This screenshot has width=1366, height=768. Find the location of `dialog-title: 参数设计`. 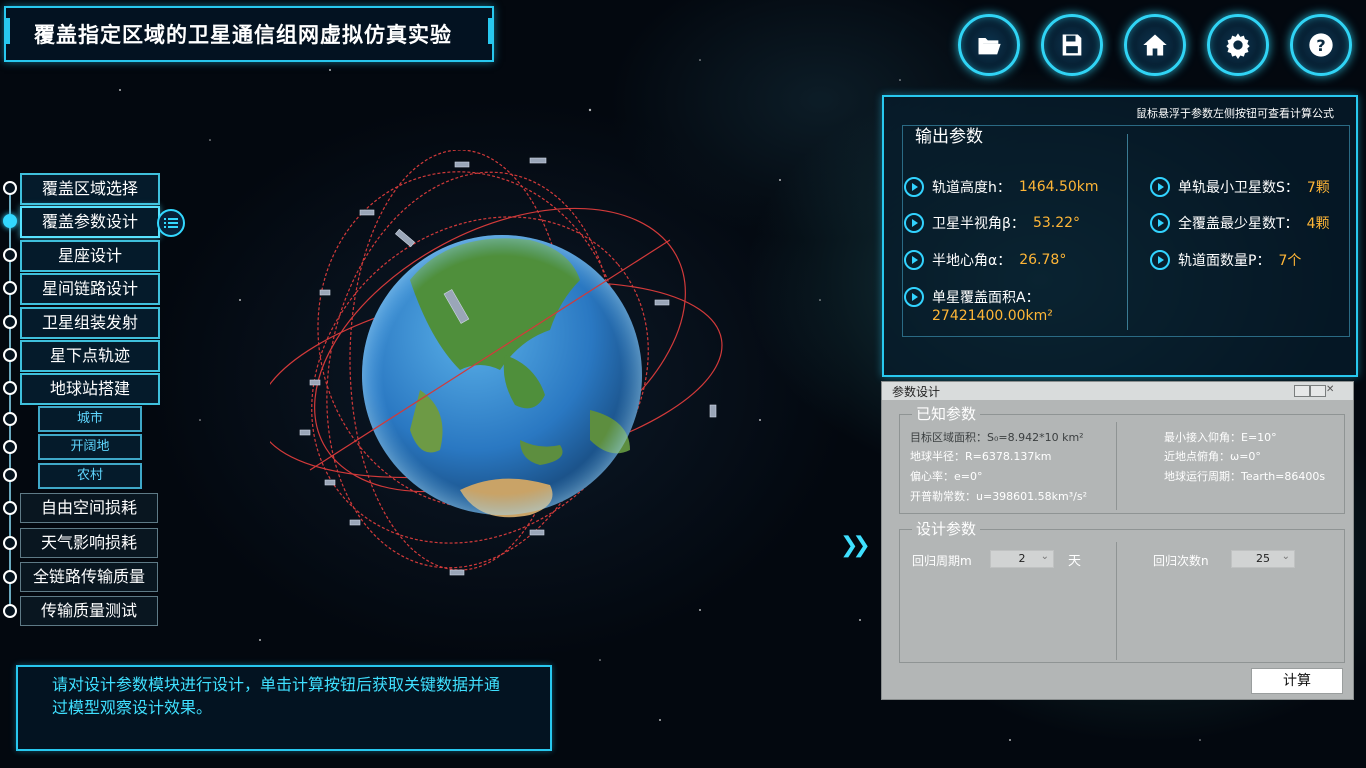

dialog-title: 参数设计 is located at coordinates (916, 392).